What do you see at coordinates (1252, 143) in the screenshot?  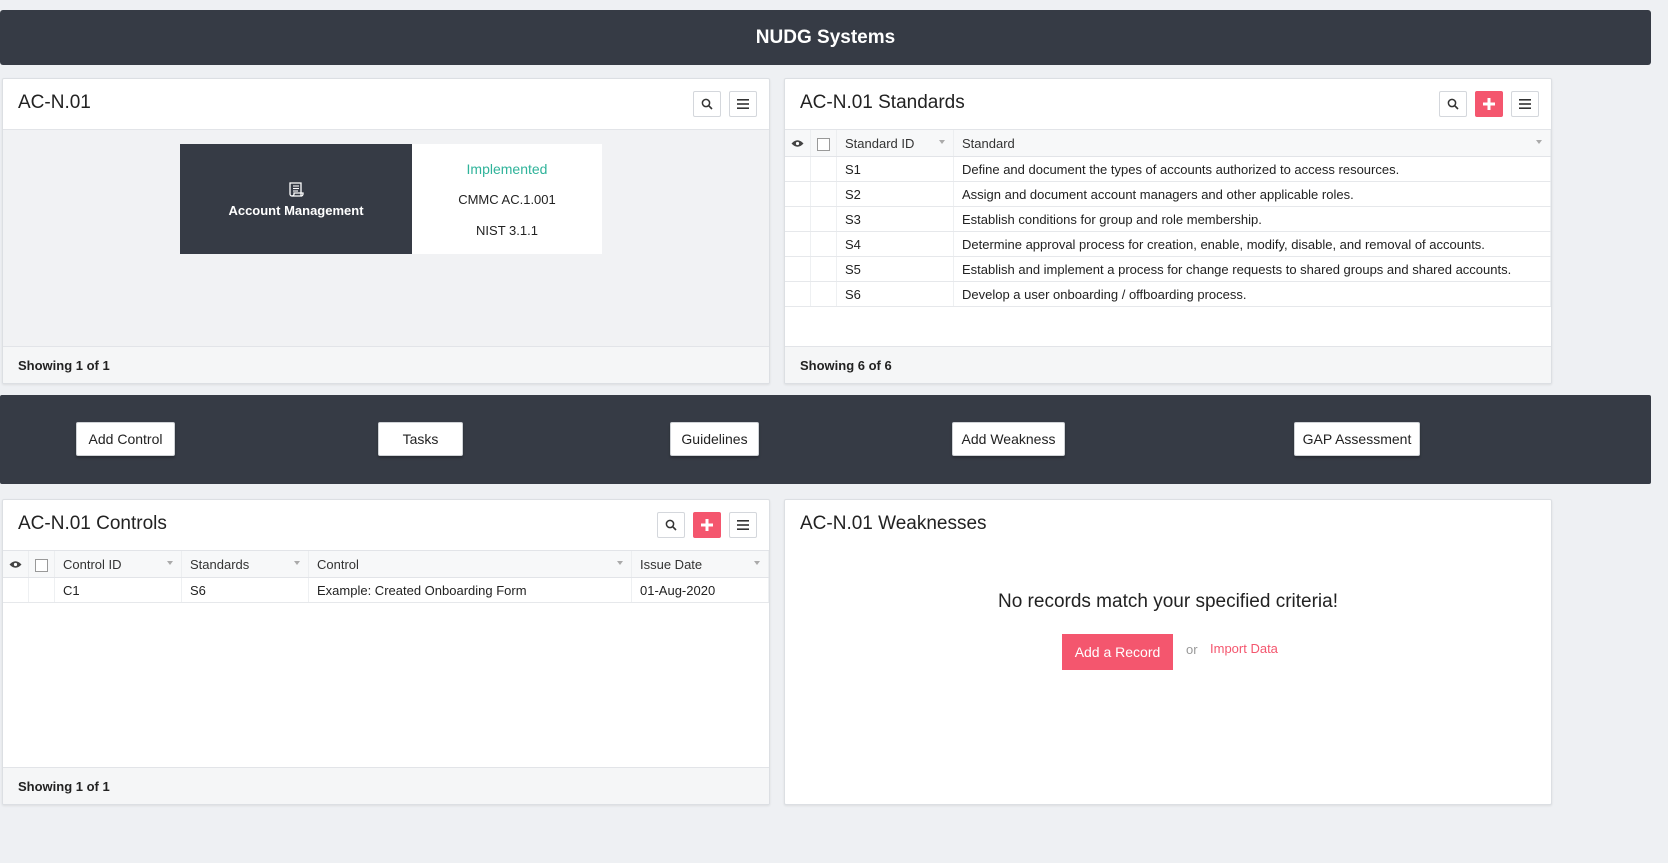 I see `column-header-standard: Standard` at bounding box center [1252, 143].